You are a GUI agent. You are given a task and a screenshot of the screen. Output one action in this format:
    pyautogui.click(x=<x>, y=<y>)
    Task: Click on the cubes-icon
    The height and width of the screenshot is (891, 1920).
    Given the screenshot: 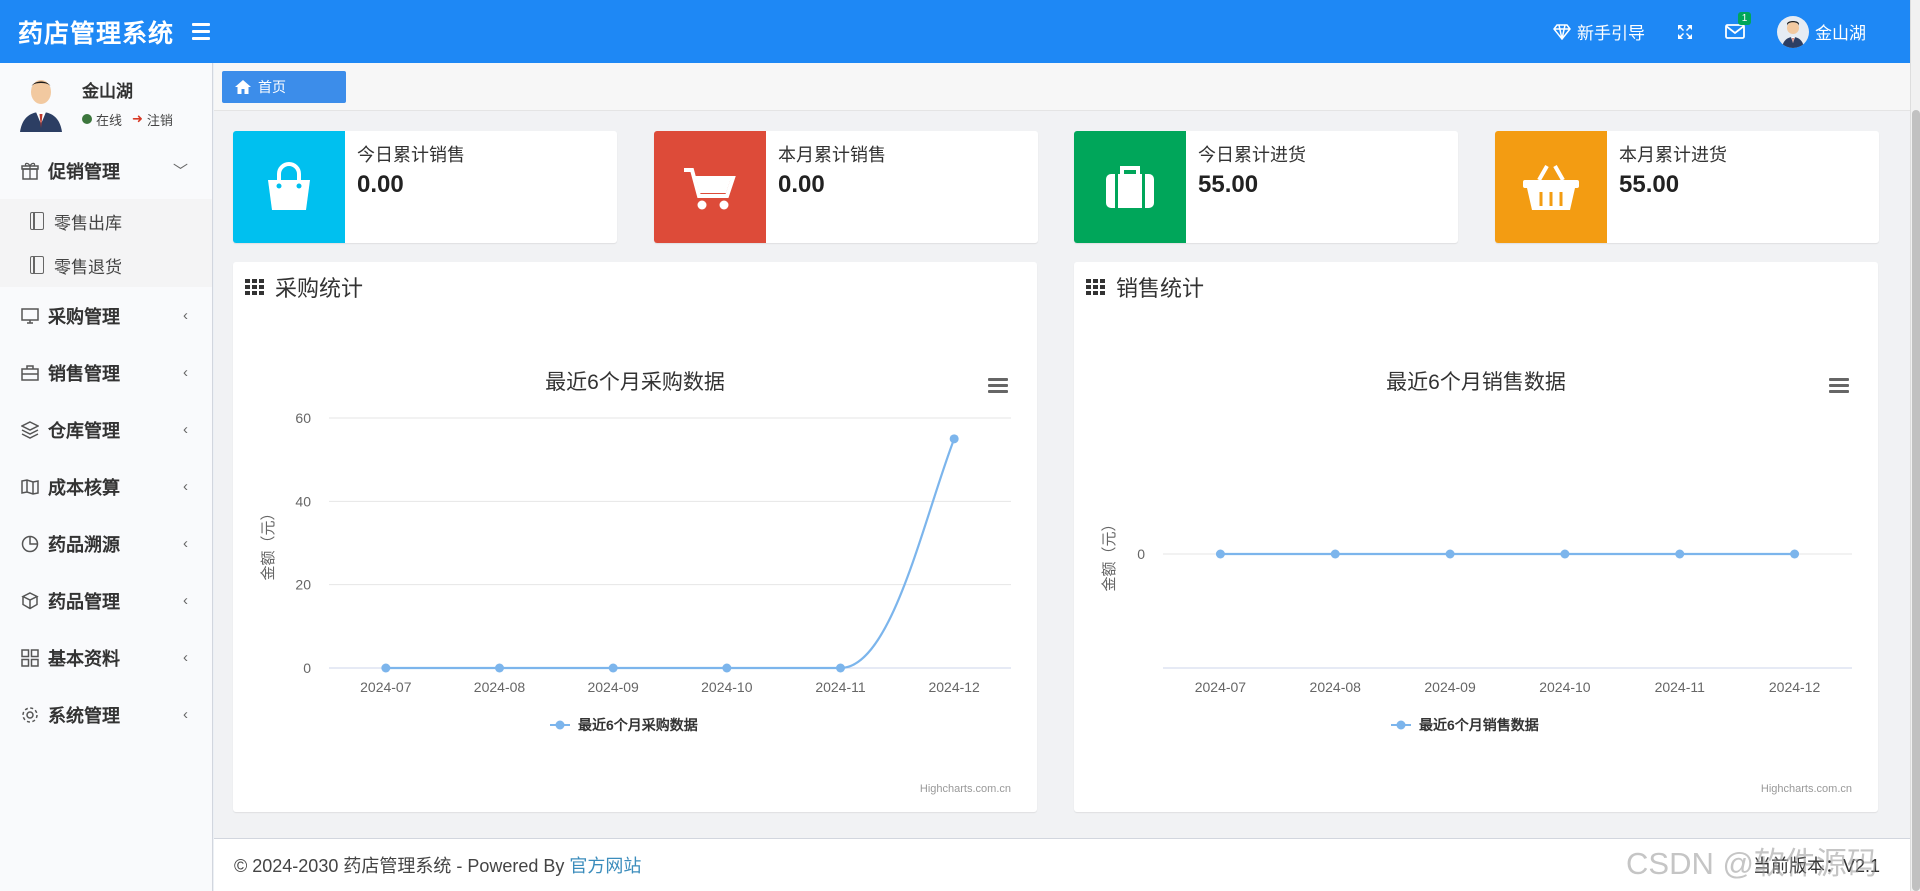 What is the action you would take?
    pyautogui.click(x=30, y=601)
    